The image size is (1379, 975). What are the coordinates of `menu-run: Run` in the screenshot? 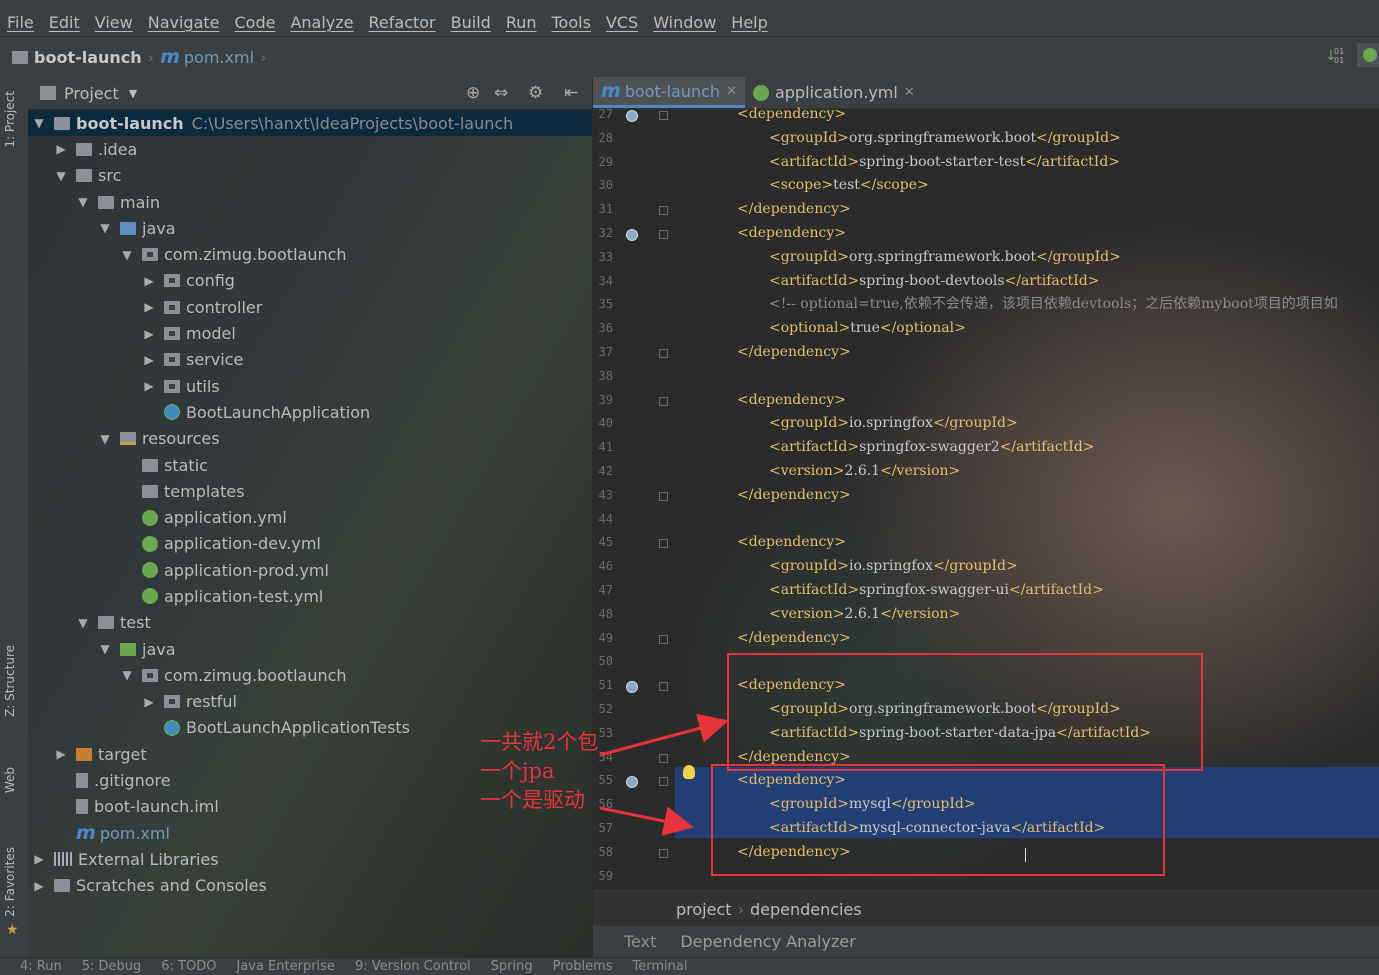 It's located at (522, 22).